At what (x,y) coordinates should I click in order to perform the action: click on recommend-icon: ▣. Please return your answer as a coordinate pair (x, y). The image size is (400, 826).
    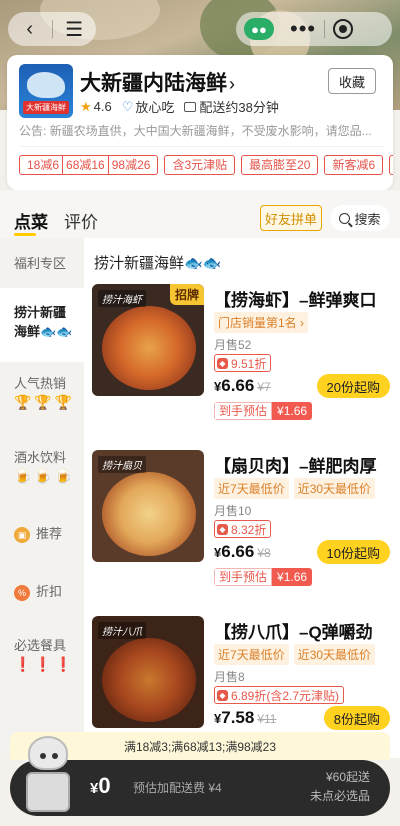
    Looking at the image, I should click on (22, 534).